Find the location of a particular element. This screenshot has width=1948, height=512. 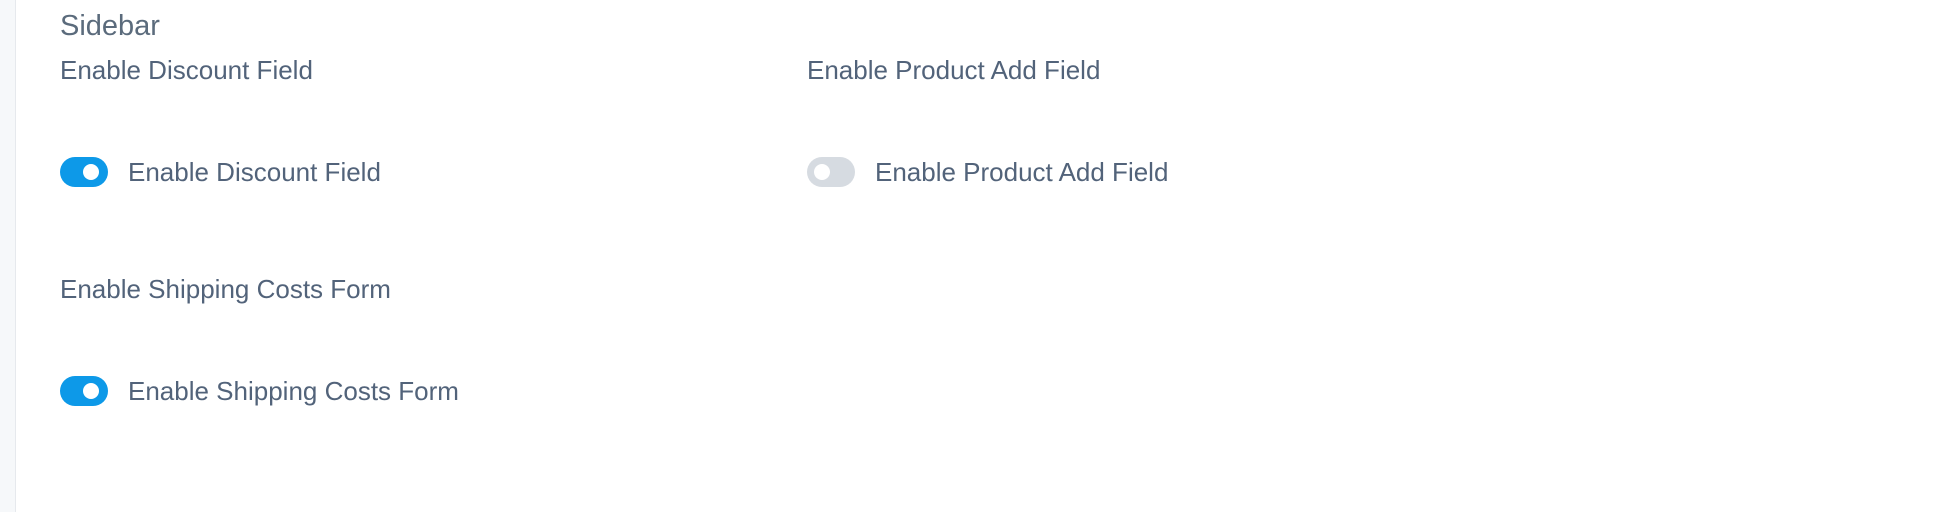

product-add-toggle-switch is located at coordinates (831, 172).